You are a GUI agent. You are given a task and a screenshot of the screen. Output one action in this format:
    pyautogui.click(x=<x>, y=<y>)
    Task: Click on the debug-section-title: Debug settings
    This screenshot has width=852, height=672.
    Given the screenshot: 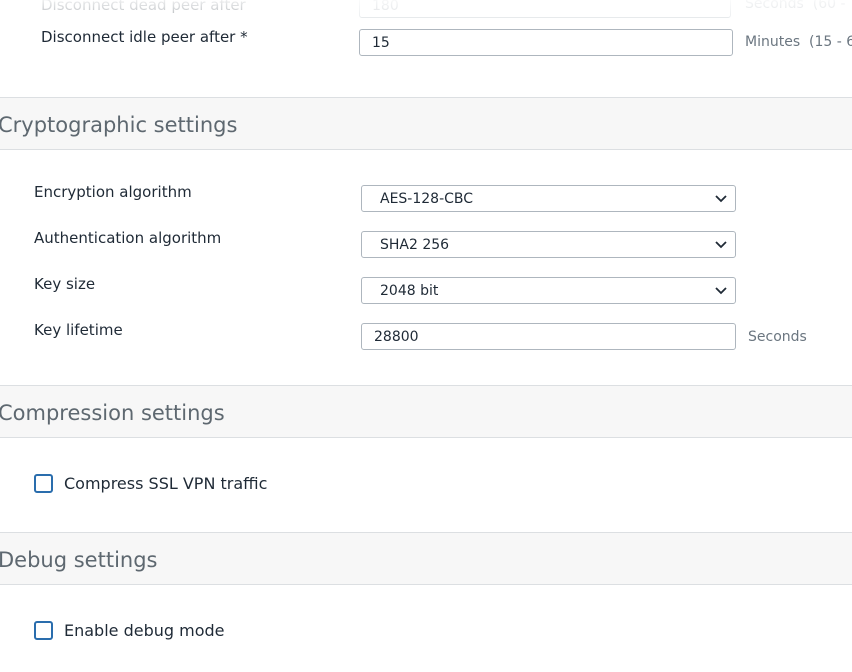 What is the action you would take?
    pyautogui.click(x=79, y=560)
    